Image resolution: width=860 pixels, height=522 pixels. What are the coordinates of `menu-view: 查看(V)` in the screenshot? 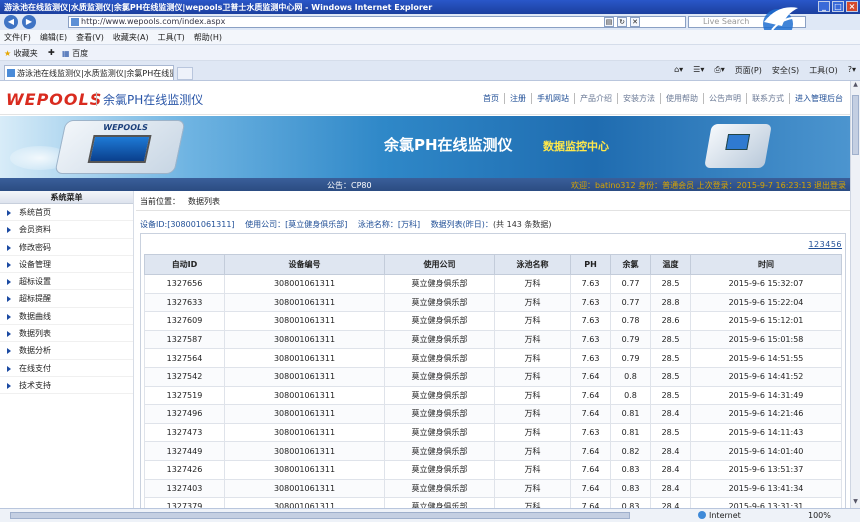 It's located at (90, 38).